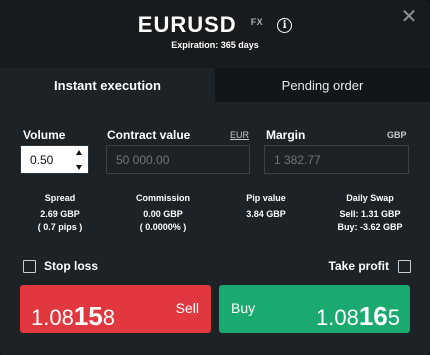 This screenshot has width=430, height=355. Describe the element at coordinates (266, 214) in the screenshot. I see `pip-value-value: 3.84 GBP` at that location.